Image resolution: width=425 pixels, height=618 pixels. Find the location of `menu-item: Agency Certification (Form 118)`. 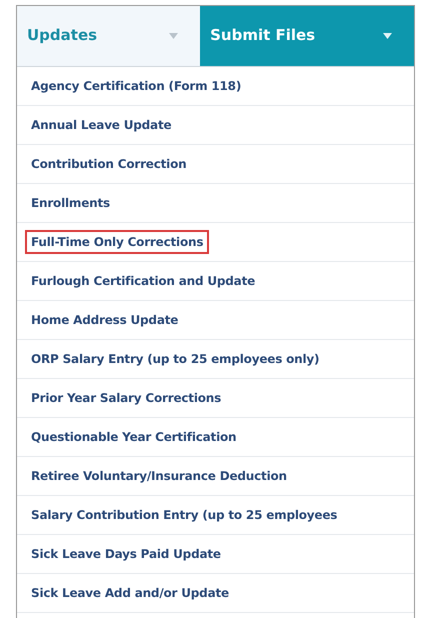

menu-item: Agency Certification (Form 118) is located at coordinates (136, 86).